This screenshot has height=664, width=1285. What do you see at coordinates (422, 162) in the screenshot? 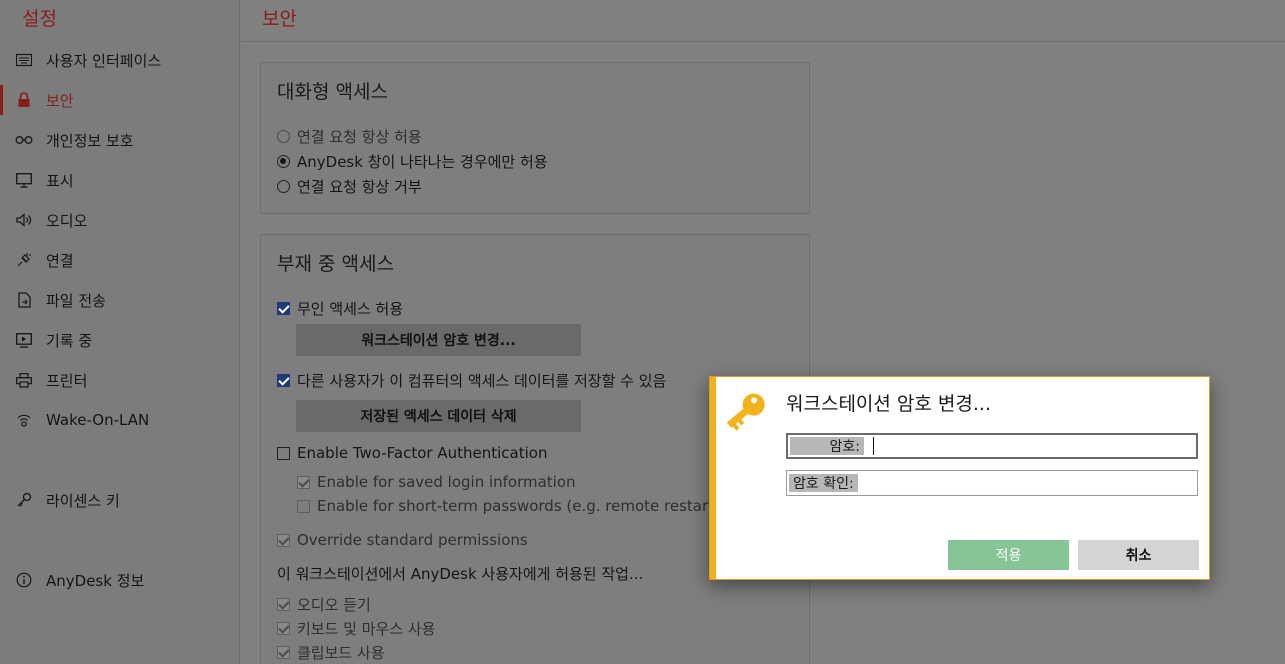
I see `radio-label: AnyDesk 창이 나타나는 경우에만 허용` at bounding box center [422, 162].